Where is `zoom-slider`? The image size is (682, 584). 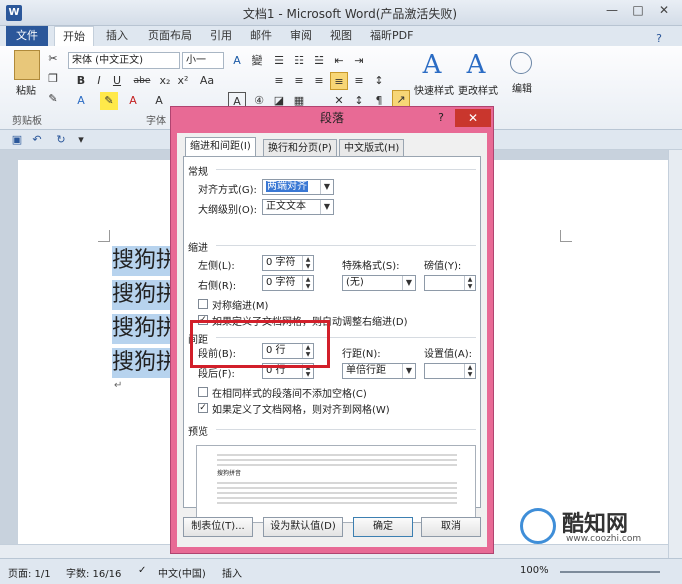 zoom-slider is located at coordinates (610, 572).